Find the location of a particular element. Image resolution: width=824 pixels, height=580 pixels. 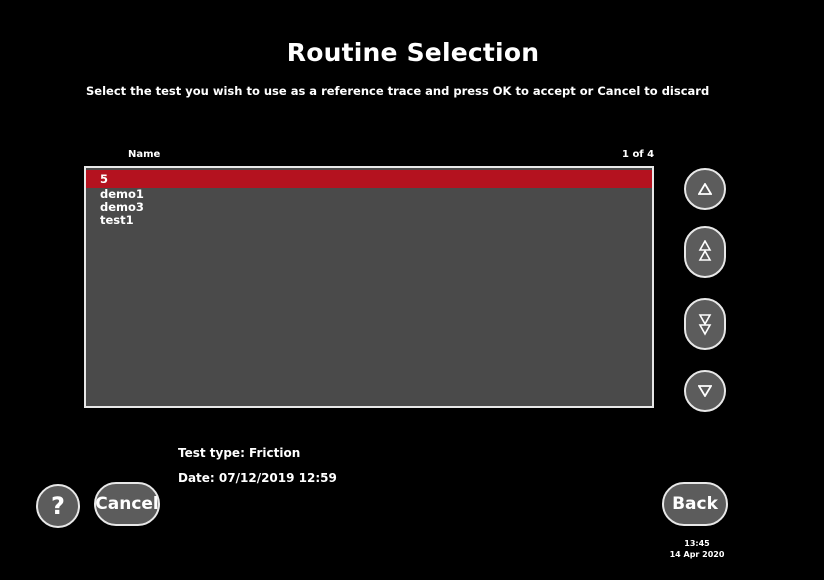

list-item-selected: 5 is located at coordinates (369, 179).